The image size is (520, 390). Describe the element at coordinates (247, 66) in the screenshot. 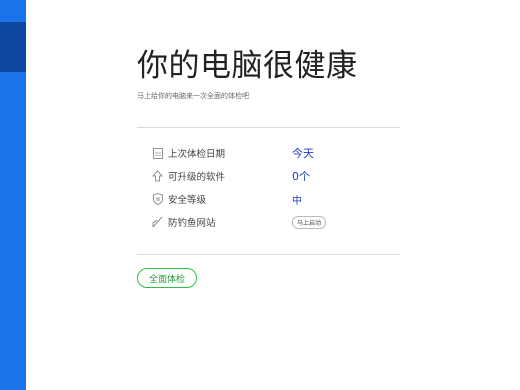

I see `page-title: 你的电脑很健康` at that location.